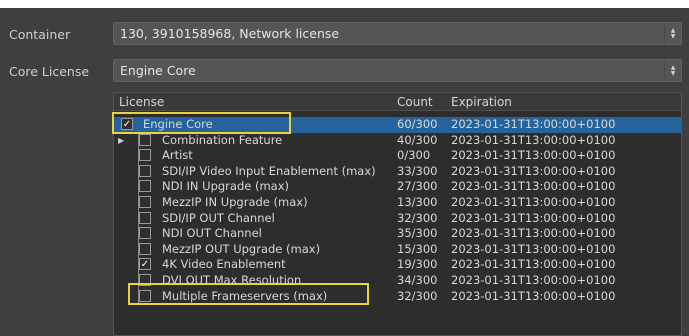  What do you see at coordinates (178, 124) in the screenshot?
I see `license-name: Engine Core` at bounding box center [178, 124].